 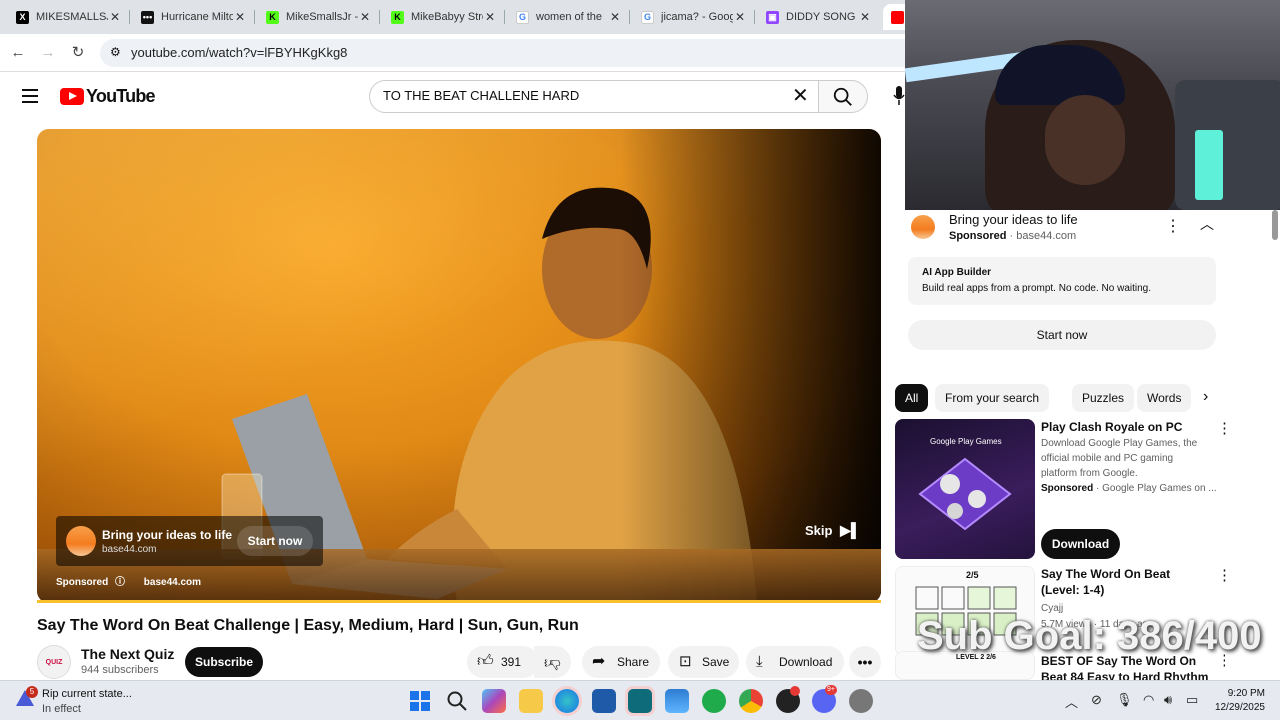 What do you see at coordinates (1096, 700) in the screenshot?
I see `camera-off-icon: ⊘` at bounding box center [1096, 700].